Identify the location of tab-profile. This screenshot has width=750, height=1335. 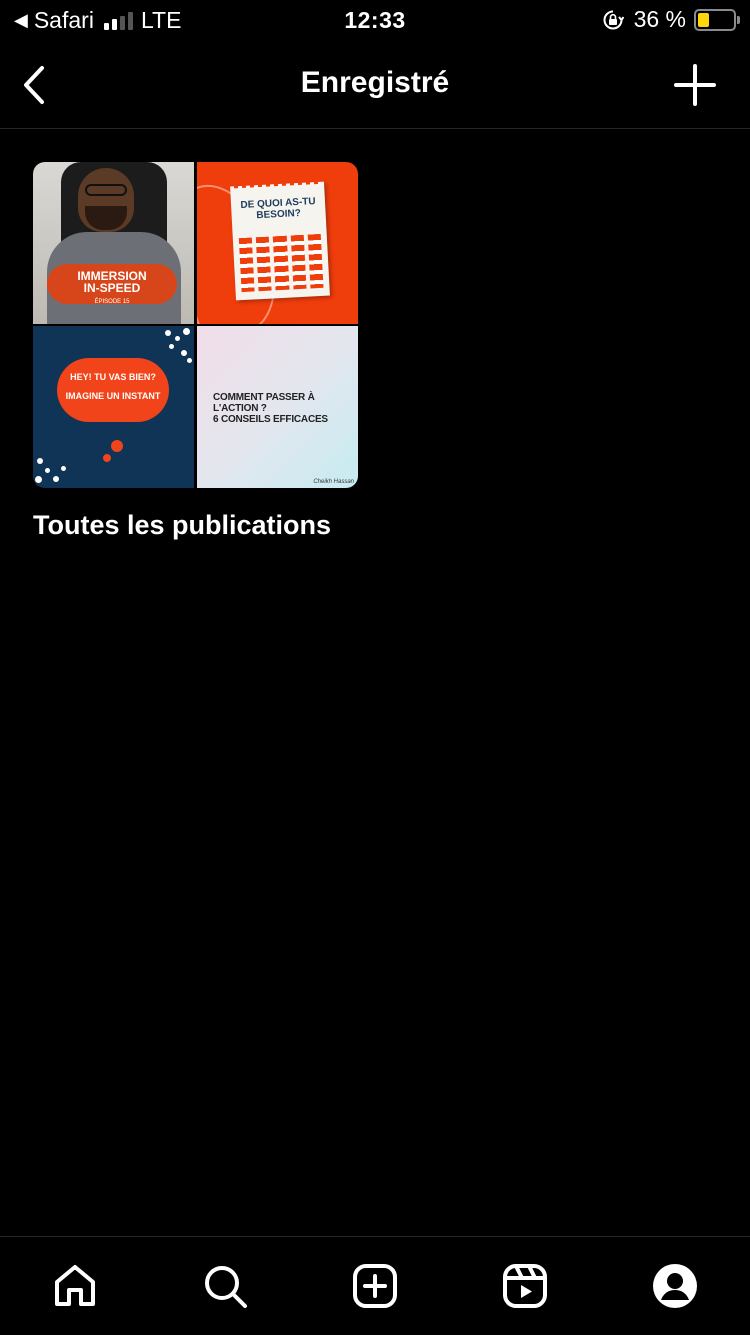
(675, 1286).